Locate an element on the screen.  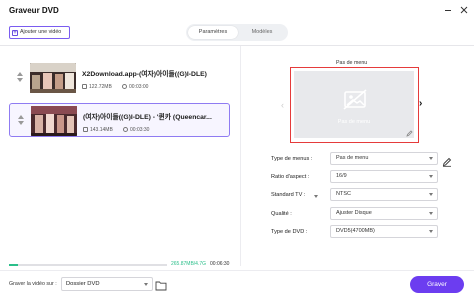
footer-divider is located at coordinates (237, 270).